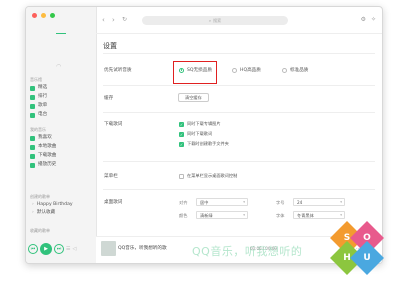  What do you see at coordinates (43, 114) in the screenshot?
I see `sidebar-item-label: 电台` at bounding box center [43, 114].